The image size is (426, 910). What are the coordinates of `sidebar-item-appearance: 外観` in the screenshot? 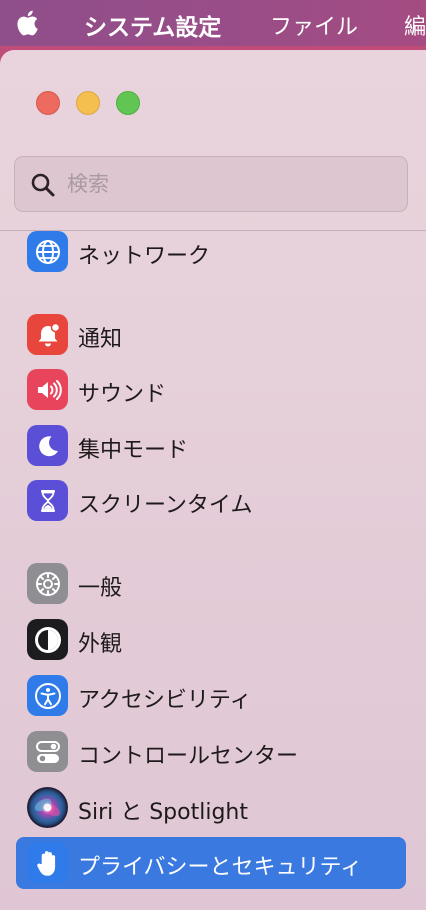 It's located at (211, 640).